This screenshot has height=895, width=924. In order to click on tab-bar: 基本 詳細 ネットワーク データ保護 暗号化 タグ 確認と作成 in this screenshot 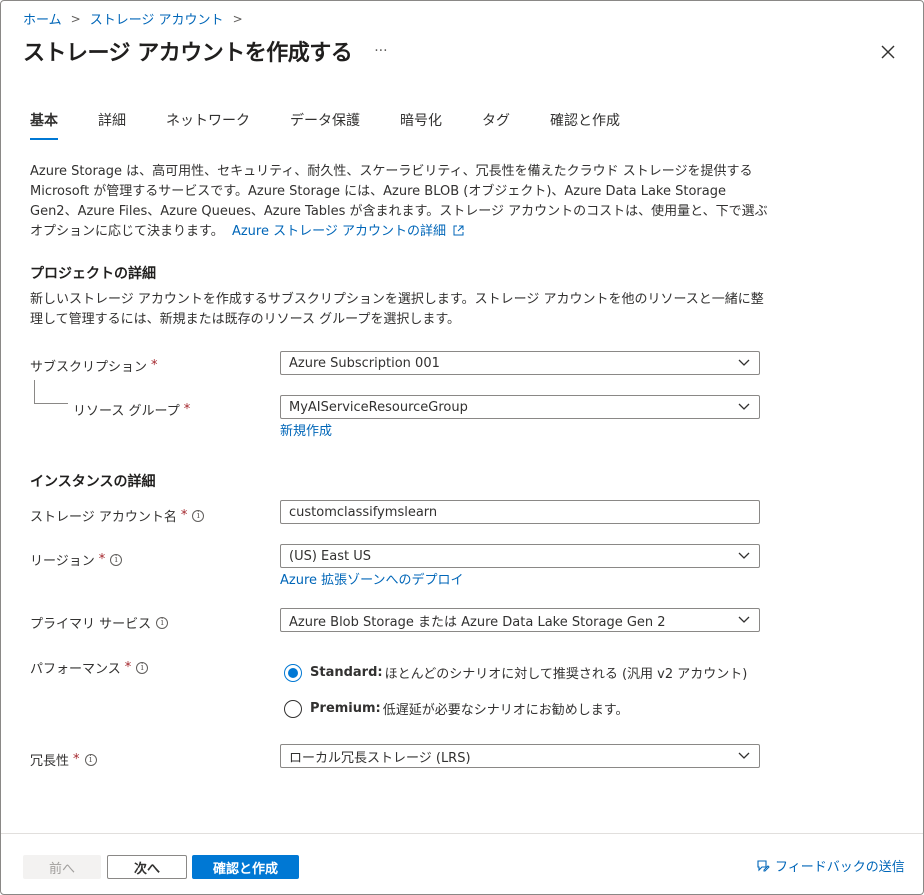, I will do `click(325, 125)`.